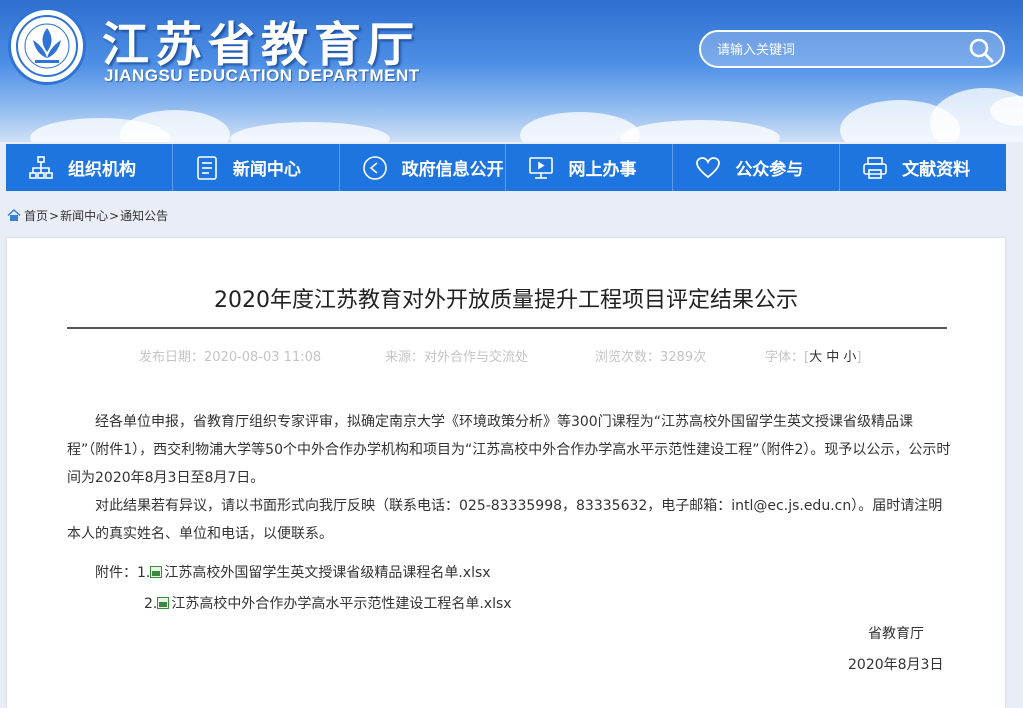 This screenshot has width=1023, height=708. Describe the element at coordinates (507, 328) in the screenshot. I see `title-divider` at that location.